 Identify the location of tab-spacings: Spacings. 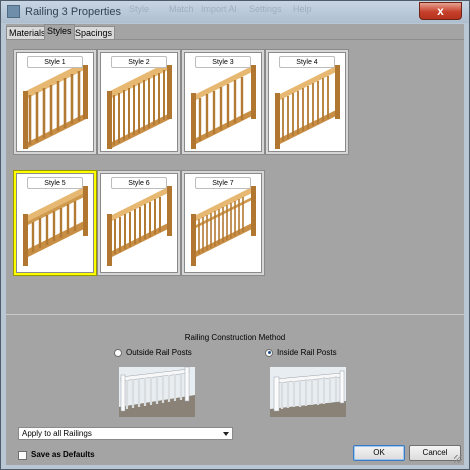
(94, 32).